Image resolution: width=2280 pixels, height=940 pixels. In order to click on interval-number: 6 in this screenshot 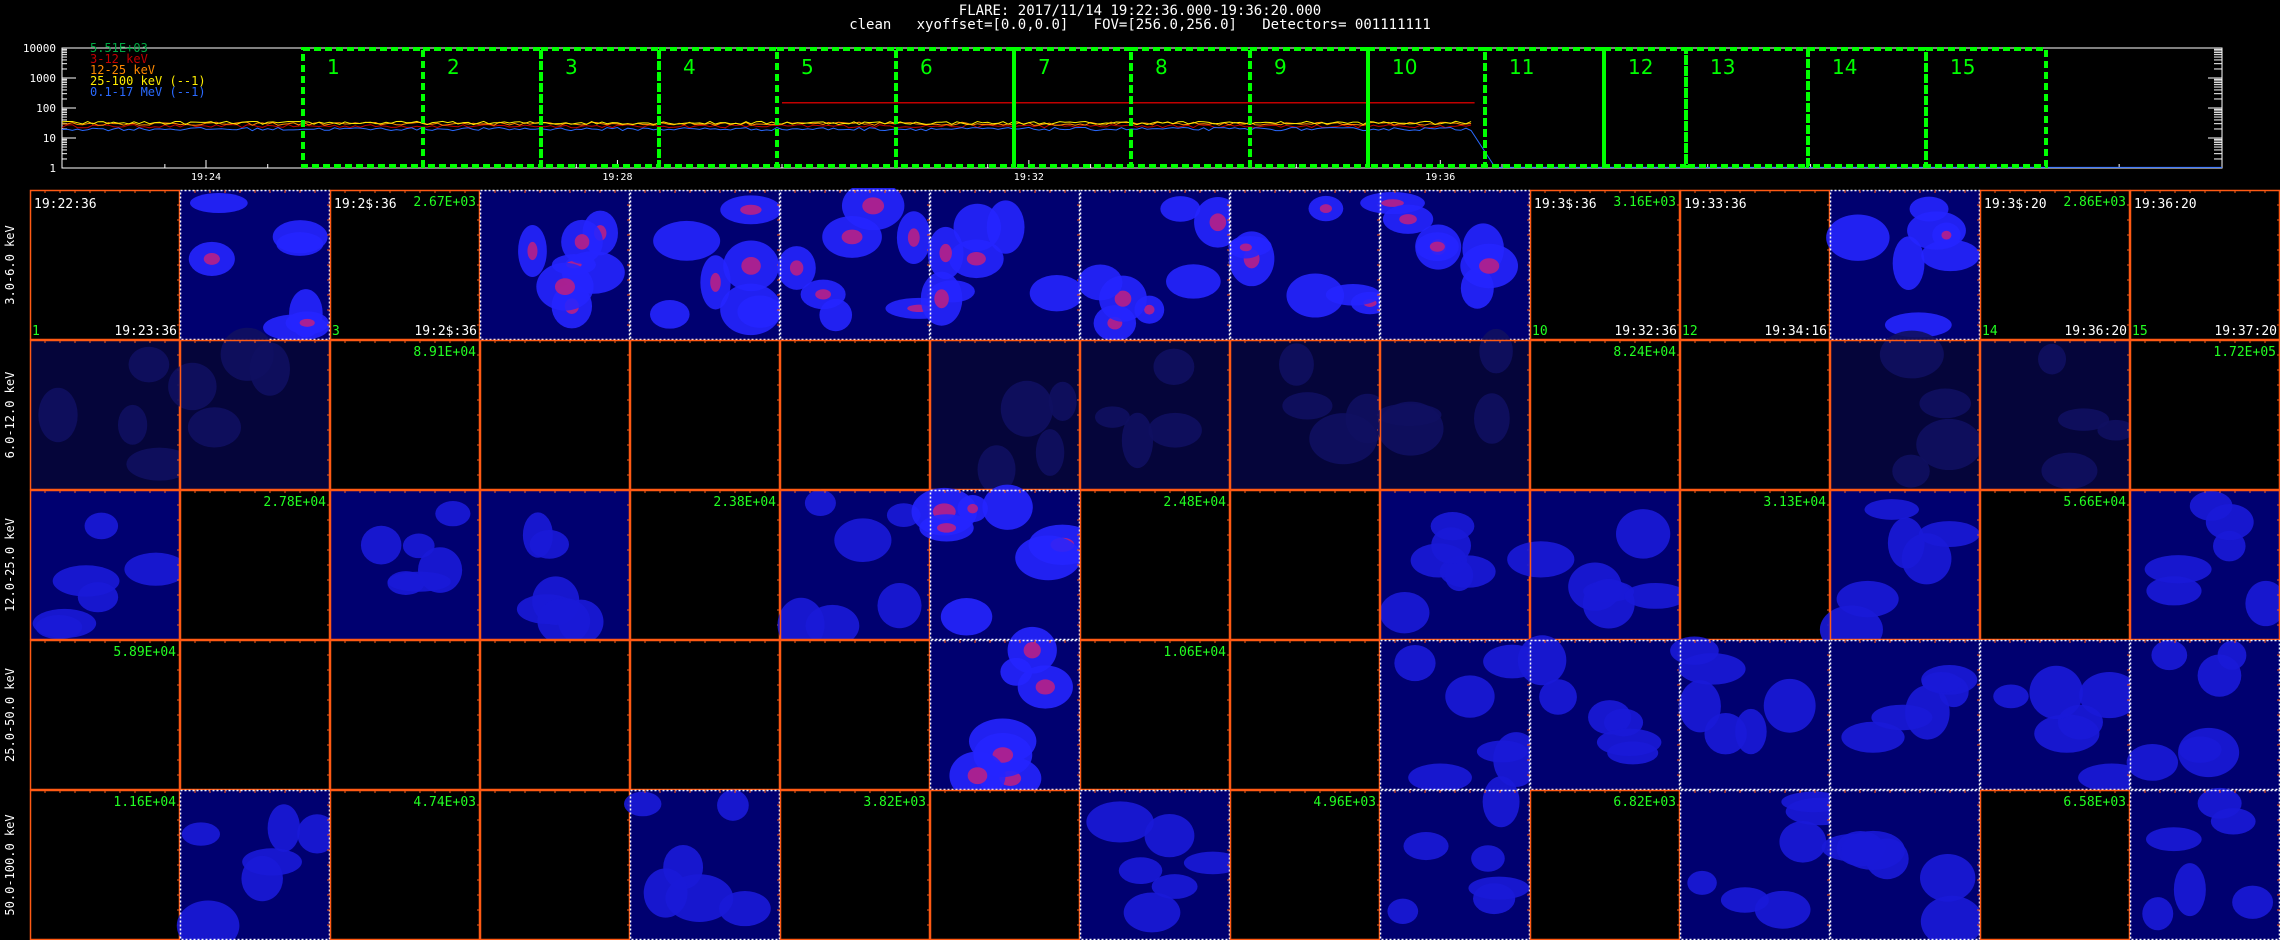, I will do `click(926, 67)`.